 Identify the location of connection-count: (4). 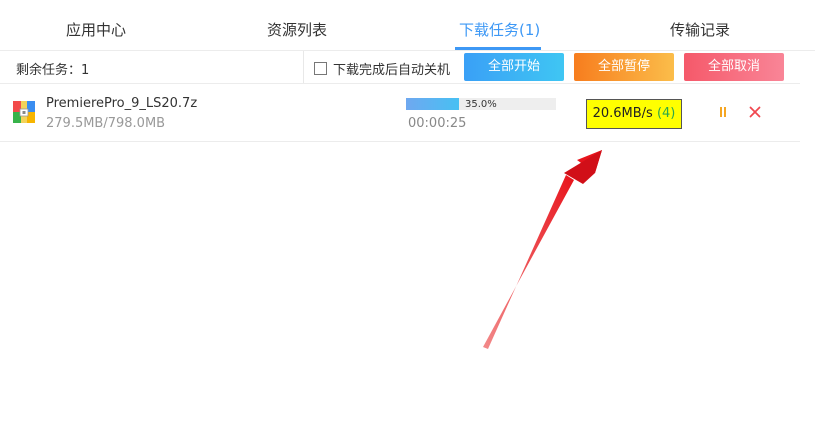
(666, 113).